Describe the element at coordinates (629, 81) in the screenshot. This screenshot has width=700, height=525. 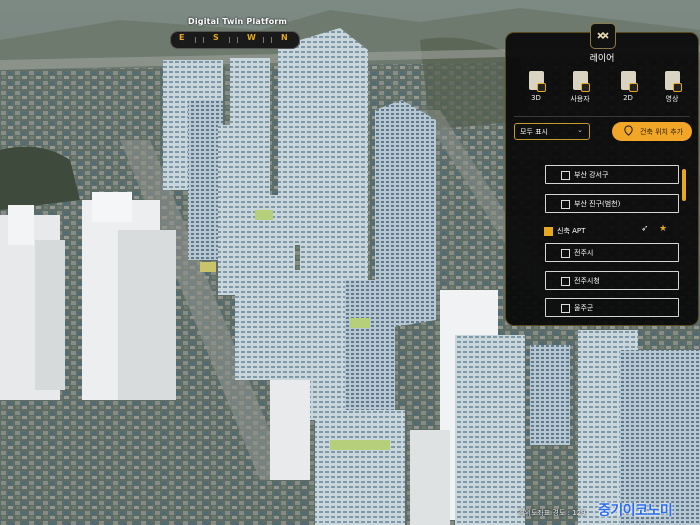
I see `2d-layer-icon` at that location.